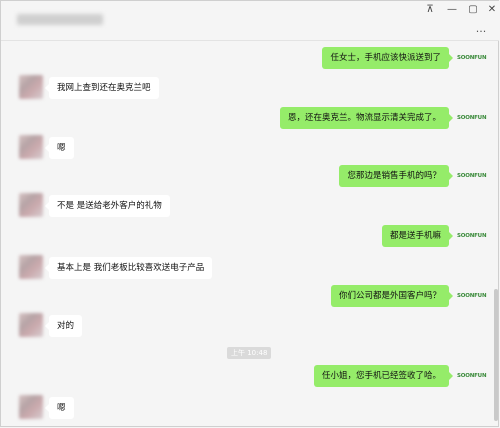 This screenshot has width=500, height=428. I want to click on outgoing-message-bubble: 您那边是销售手机的吗？, so click(396, 176).